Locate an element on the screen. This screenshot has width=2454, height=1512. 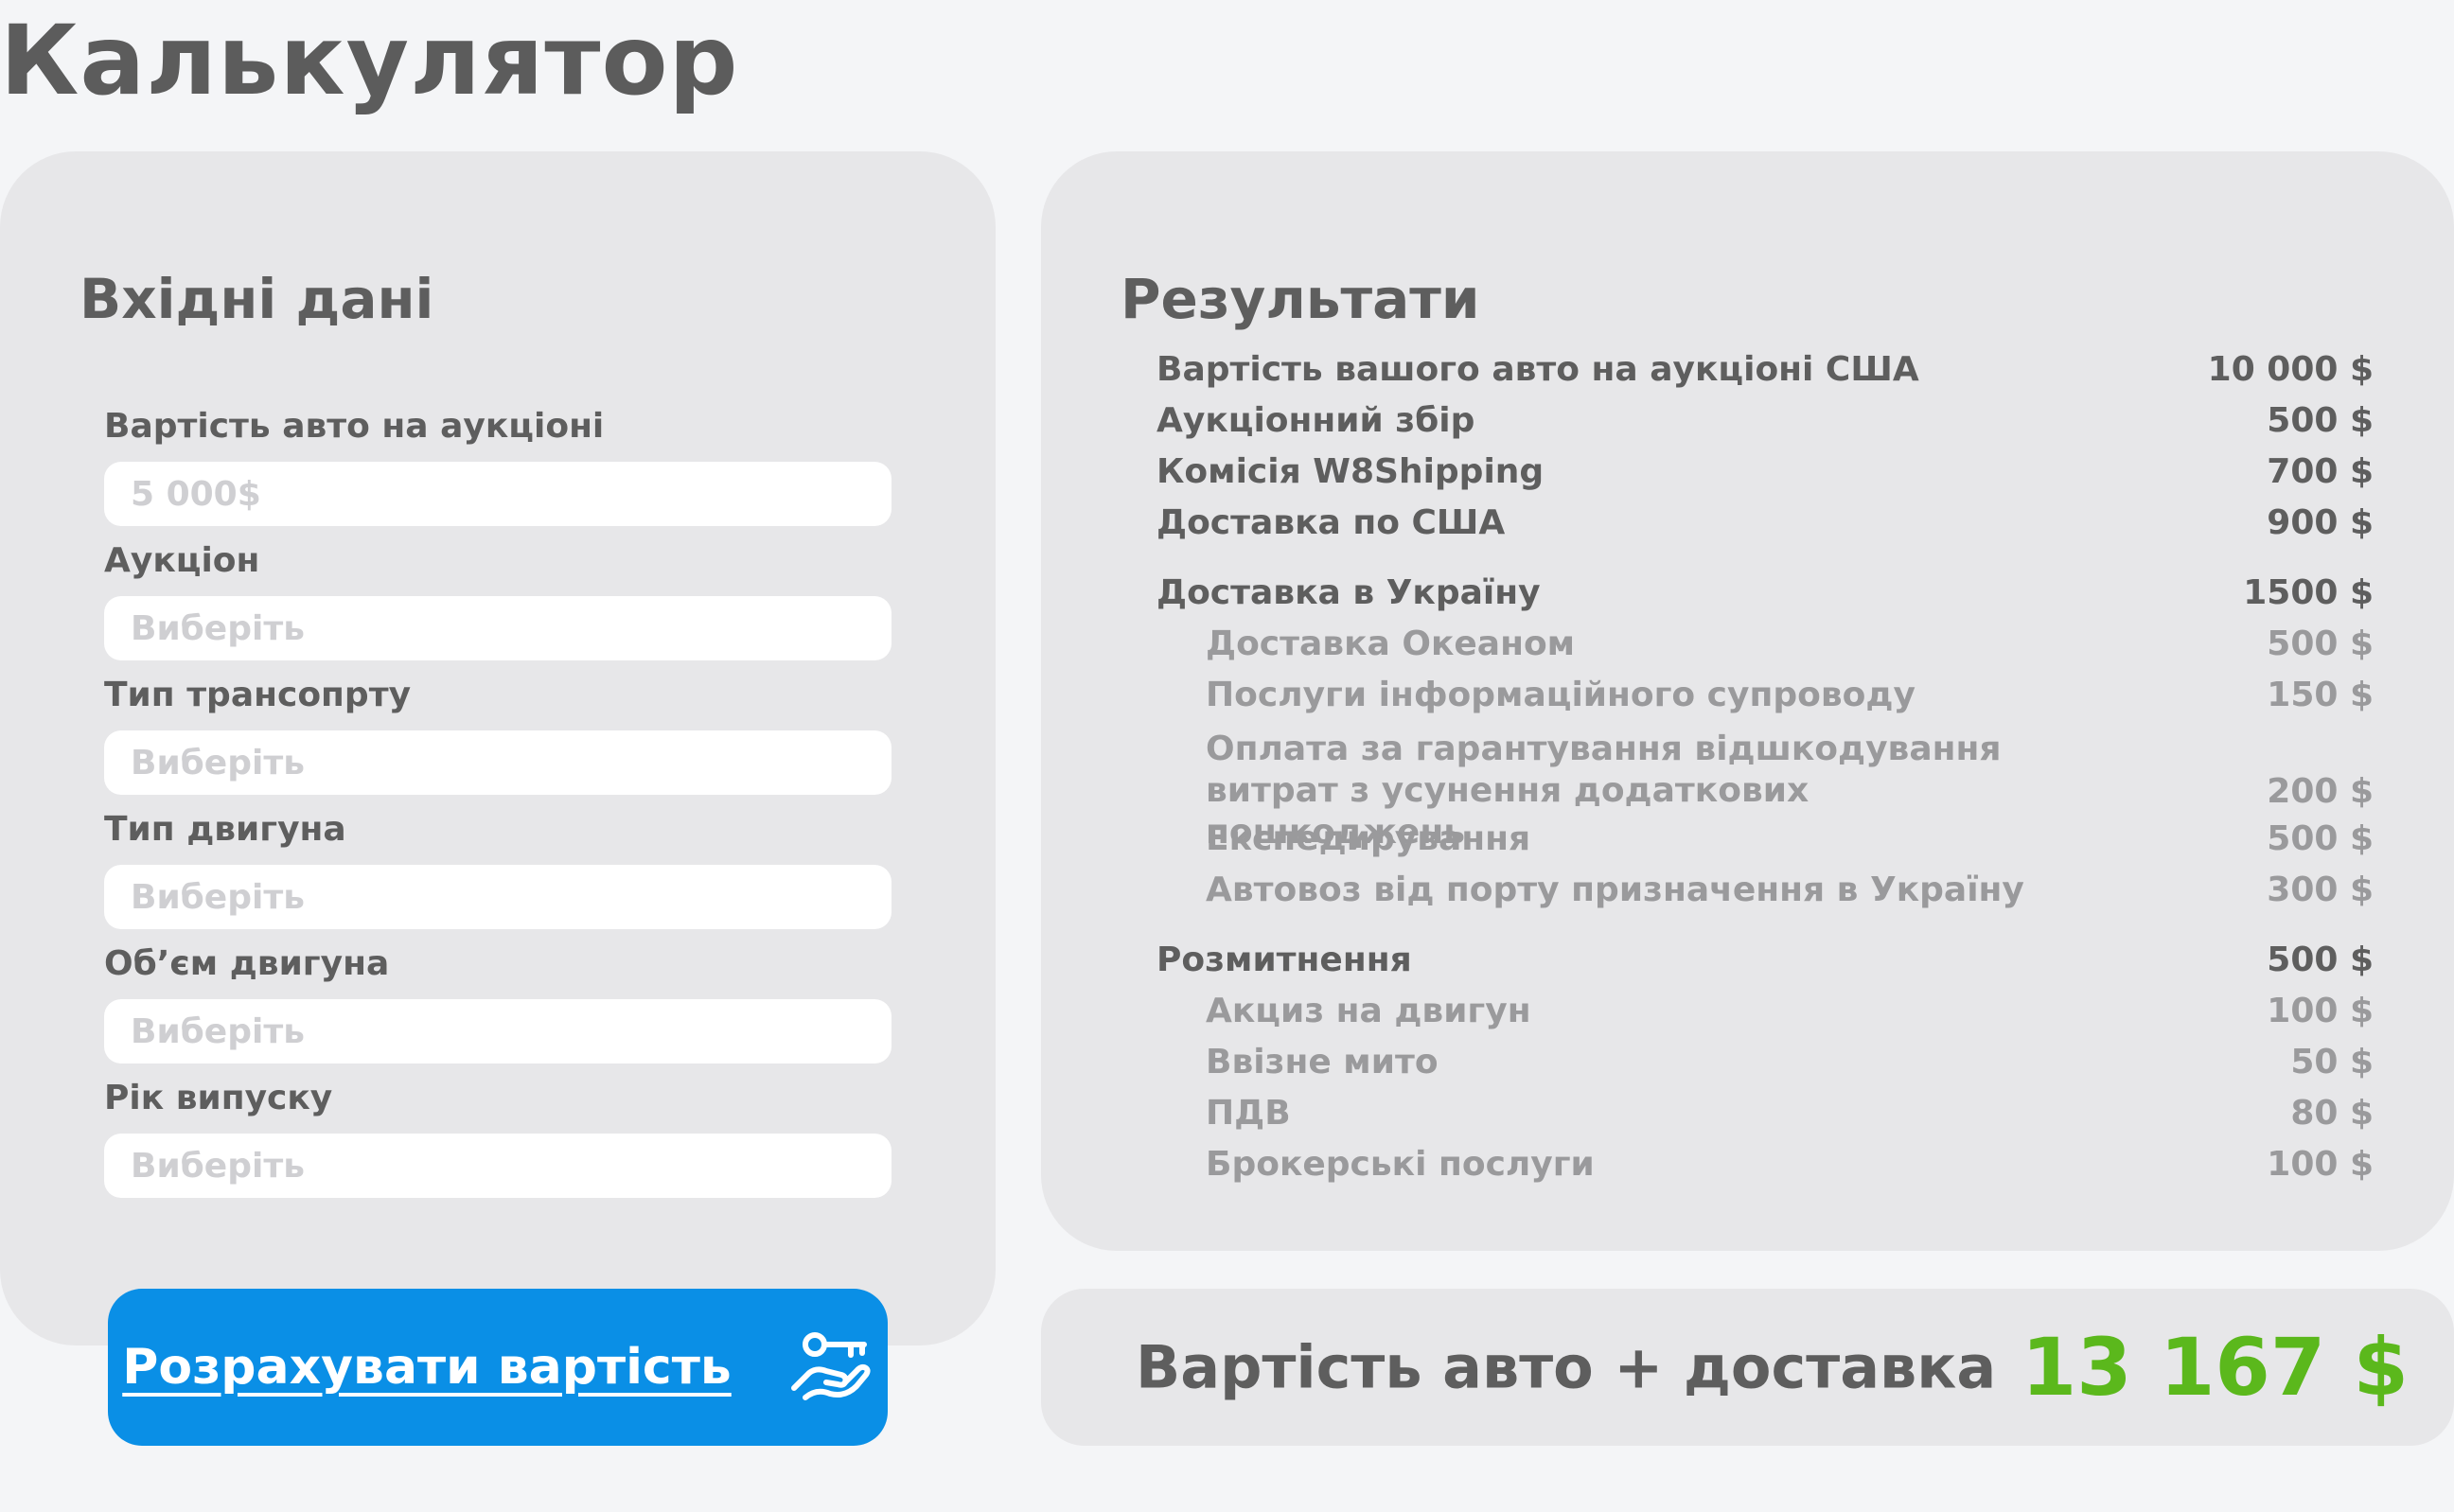
result-subrow: ПДВ 80 $ is located at coordinates (1790, 1113).